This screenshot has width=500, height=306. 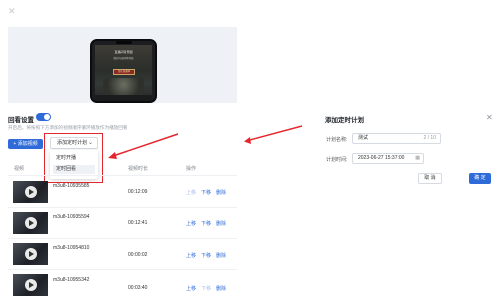 What do you see at coordinates (71, 248) in the screenshot?
I see `video-name: m3u8-10954810` at bounding box center [71, 248].